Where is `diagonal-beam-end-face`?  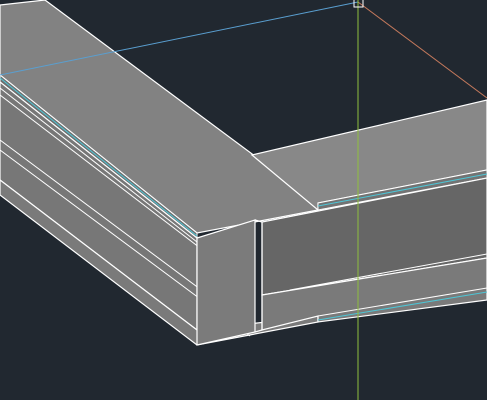
diagonal-beam-end-face is located at coordinates (226, 282).